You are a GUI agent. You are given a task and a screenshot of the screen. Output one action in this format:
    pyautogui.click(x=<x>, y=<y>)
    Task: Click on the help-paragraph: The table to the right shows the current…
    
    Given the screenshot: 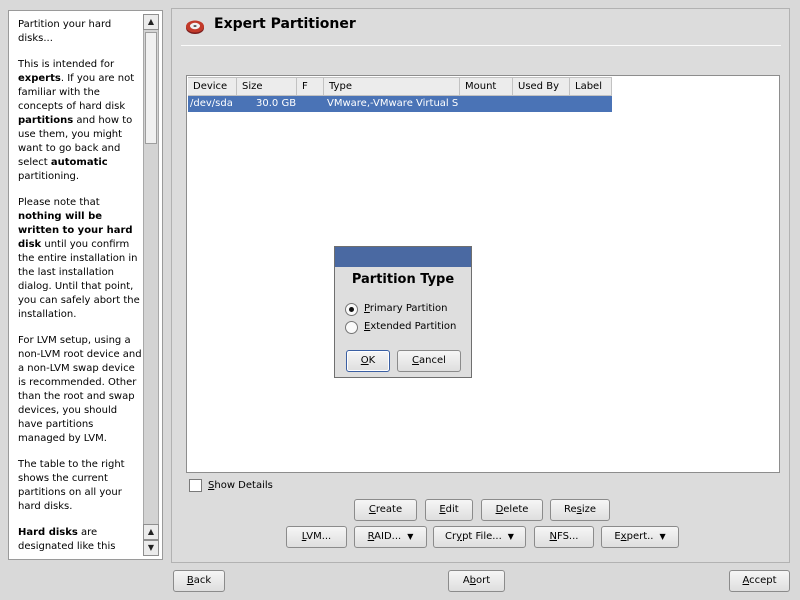 What is the action you would take?
    pyautogui.click(x=71, y=485)
    